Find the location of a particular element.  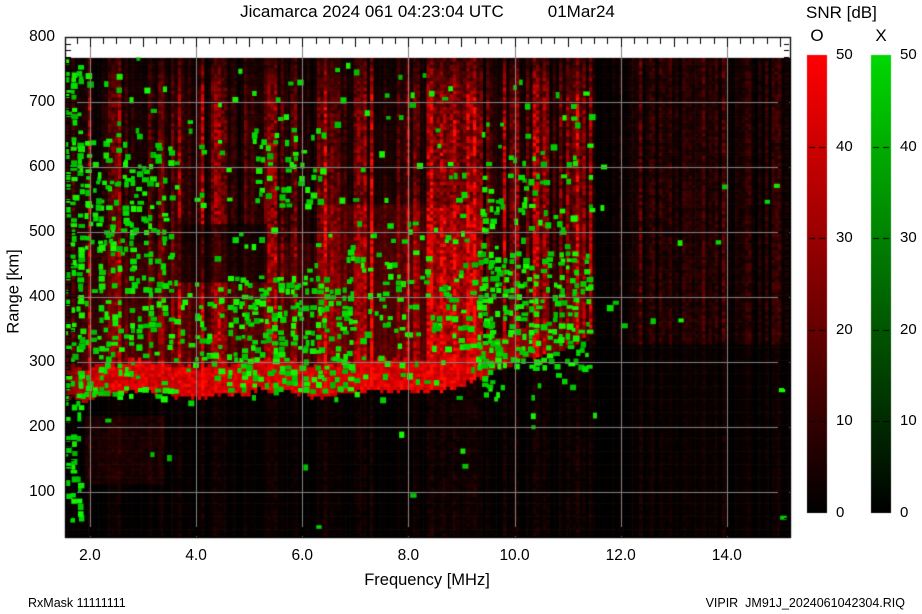

x-tick-label: 8.0 is located at coordinates (408, 555).